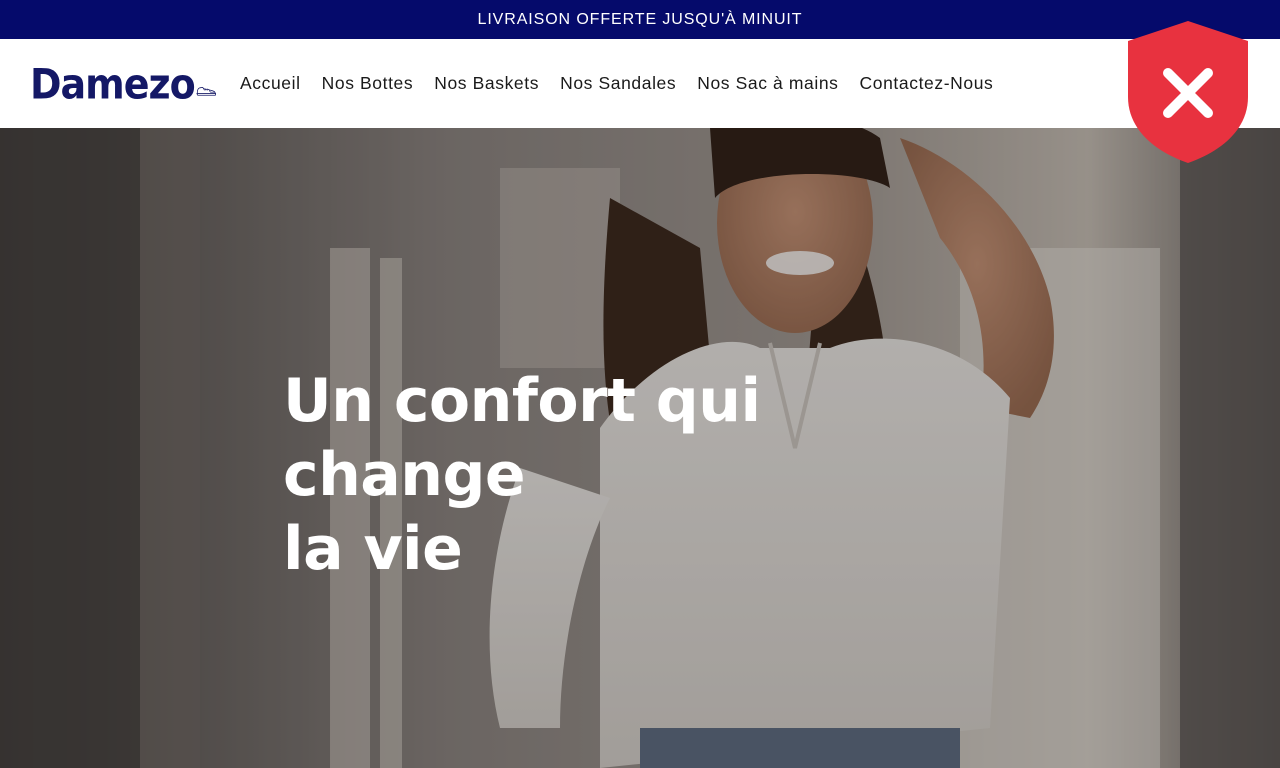 Image resolution: width=1280 pixels, height=768 pixels. I want to click on nav-item-bottes: Nos Bottes, so click(368, 83).